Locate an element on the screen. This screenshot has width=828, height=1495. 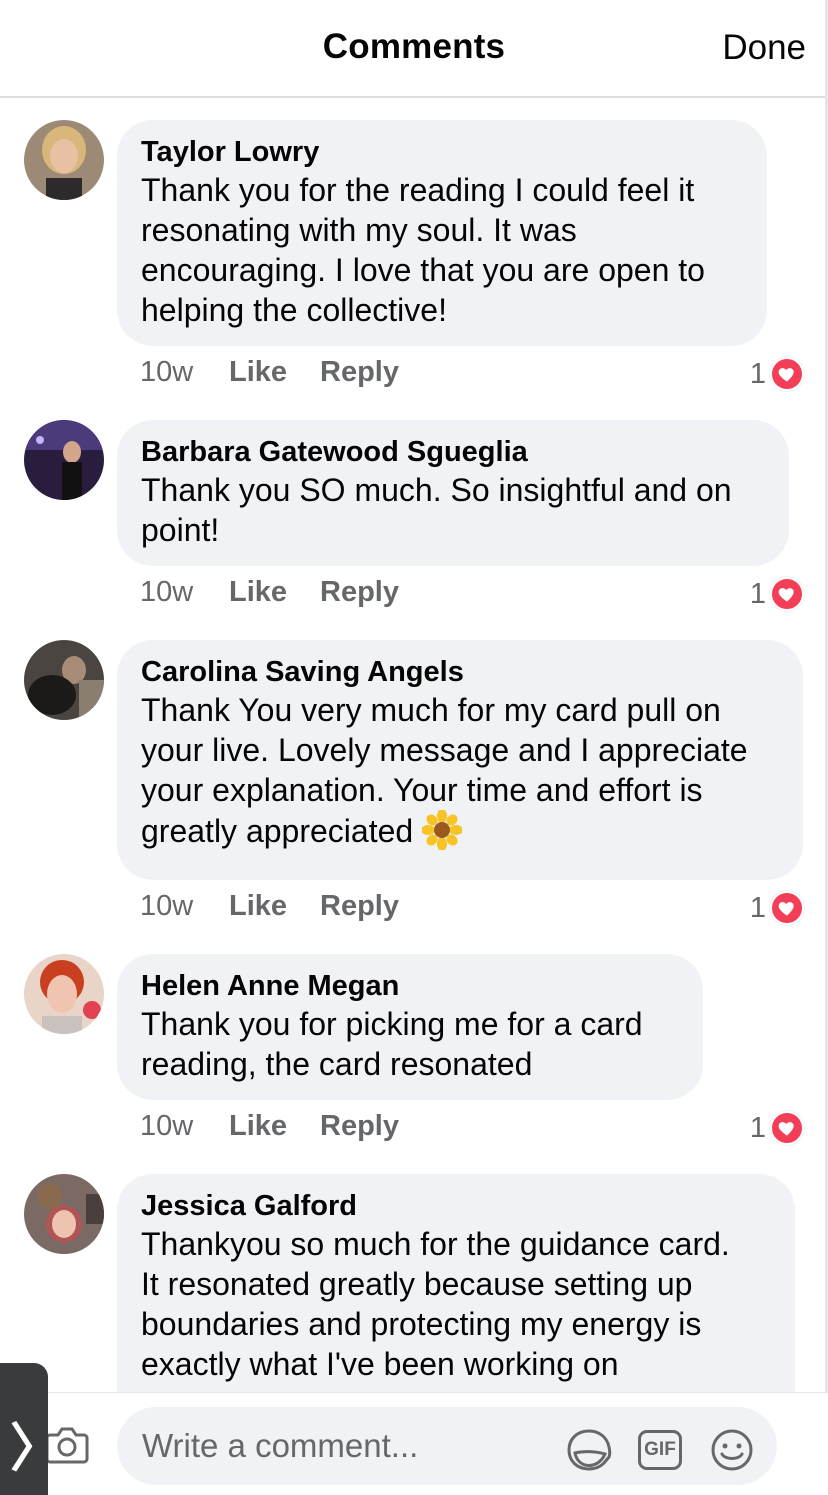
comment-author: Taylor Lowry is located at coordinates (442, 152).